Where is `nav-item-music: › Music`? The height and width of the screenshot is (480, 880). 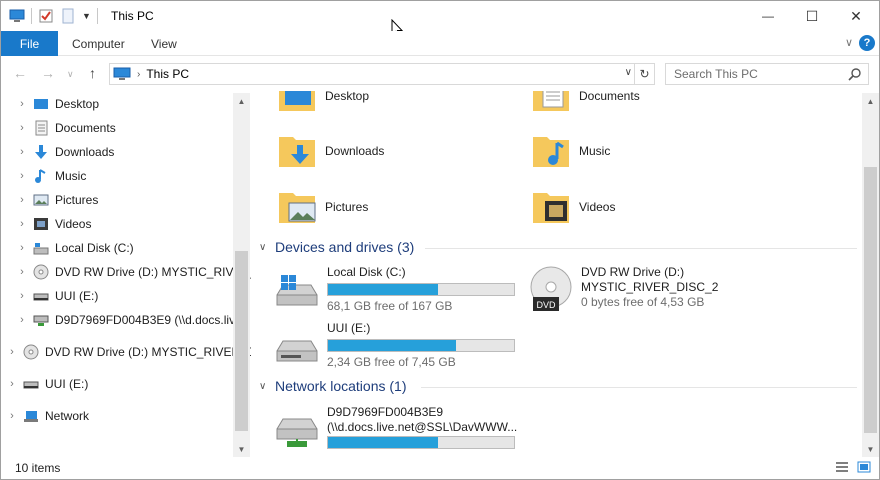 nav-item-music: › Music is located at coordinates (50, 176).